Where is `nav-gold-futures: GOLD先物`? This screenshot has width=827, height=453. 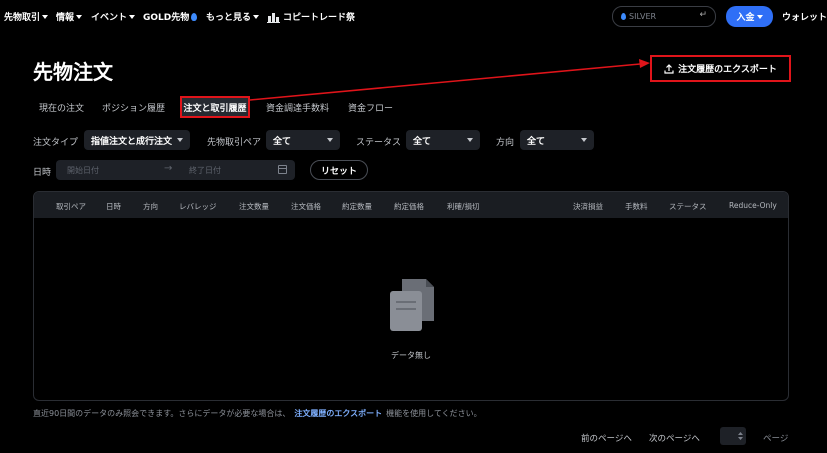
nav-gold-futures: GOLD先物 is located at coordinates (170, 16).